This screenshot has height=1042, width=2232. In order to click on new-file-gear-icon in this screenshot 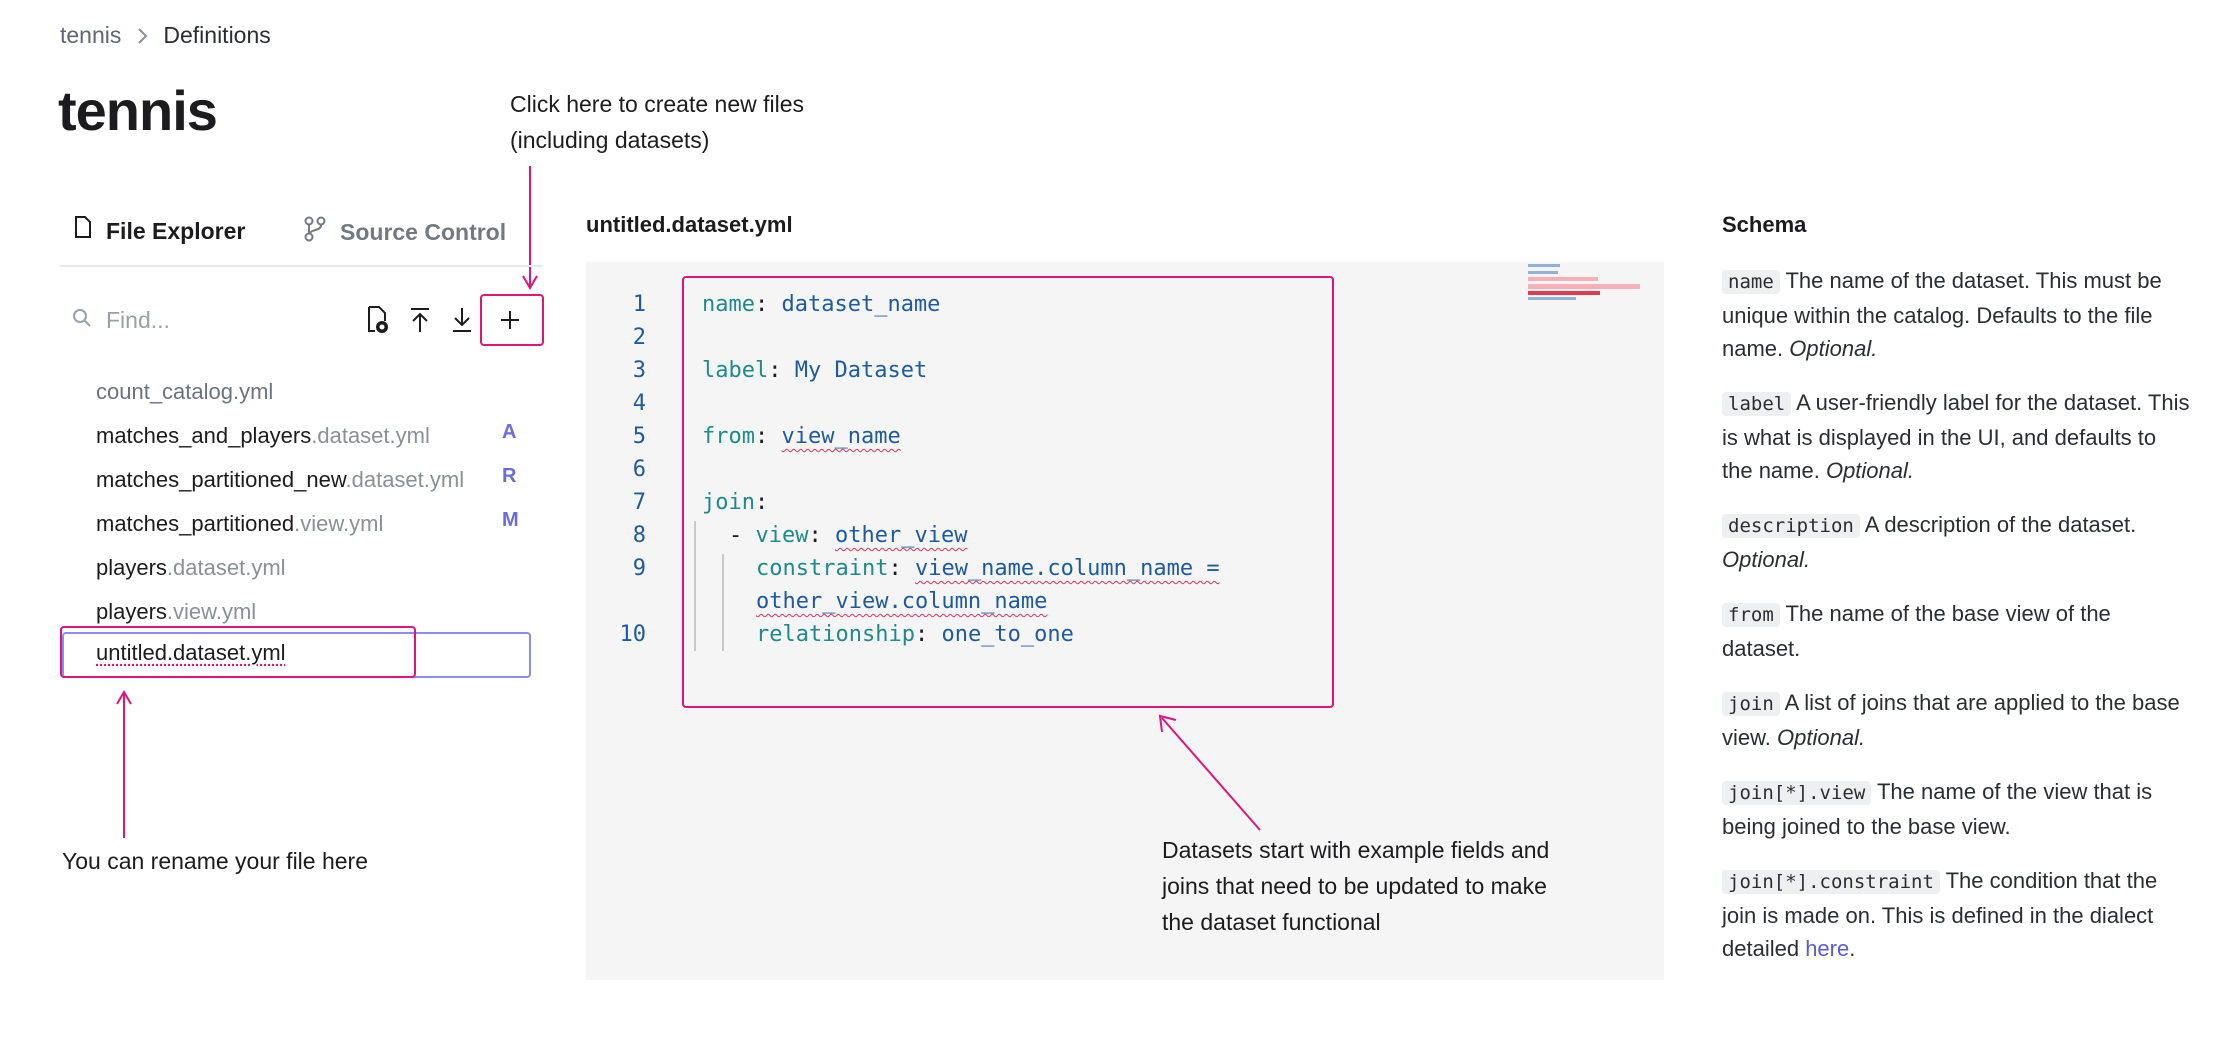, I will do `click(378, 320)`.